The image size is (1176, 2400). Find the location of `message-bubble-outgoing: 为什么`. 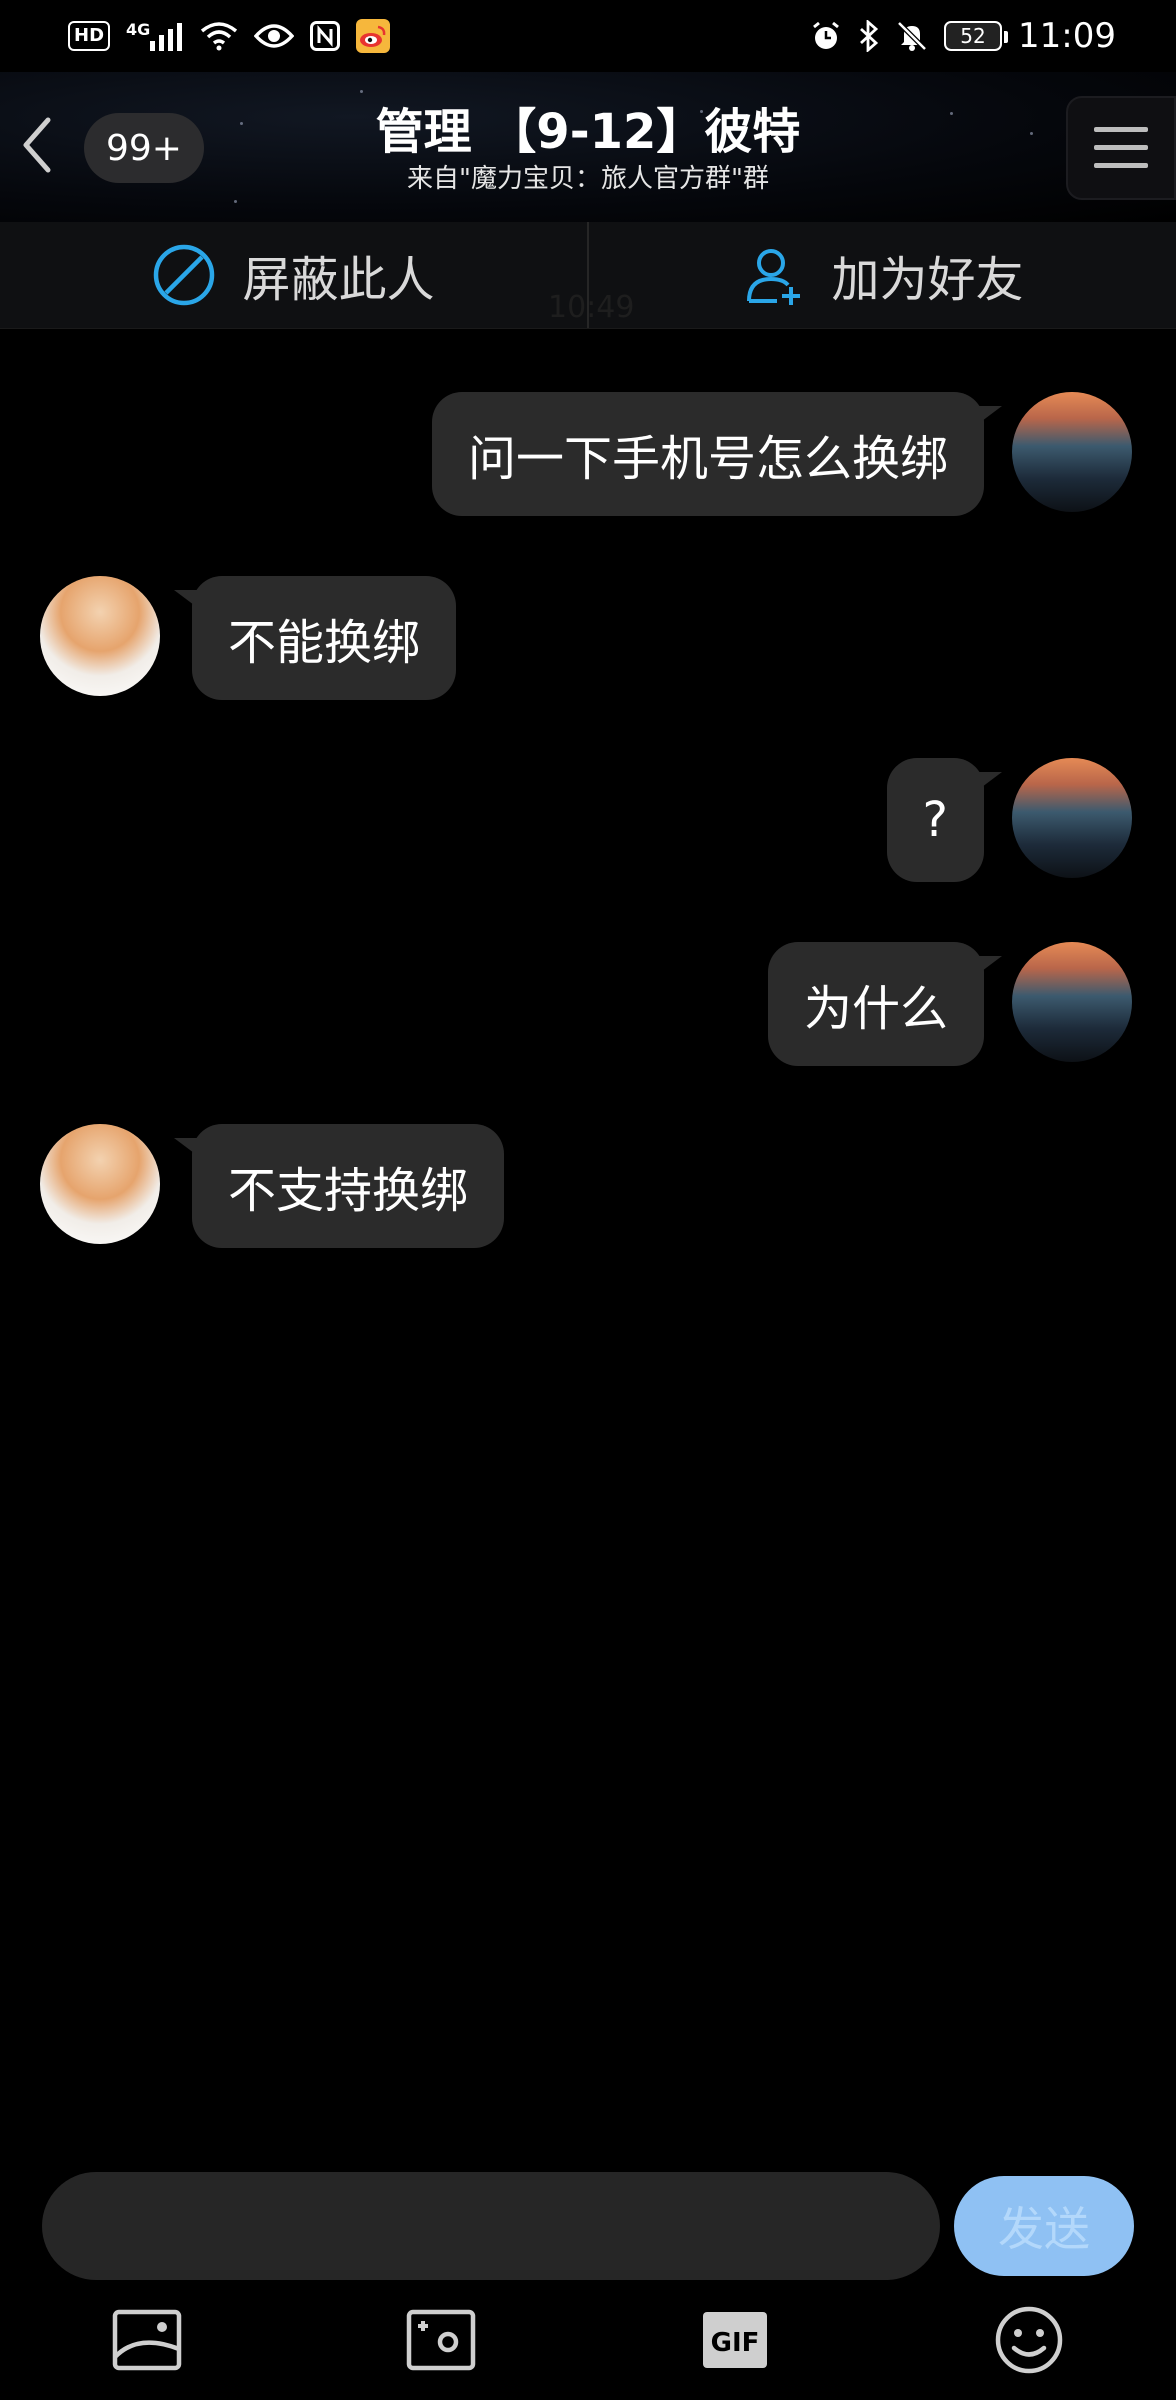

message-bubble-outgoing: 为什么 is located at coordinates (885, 1004).